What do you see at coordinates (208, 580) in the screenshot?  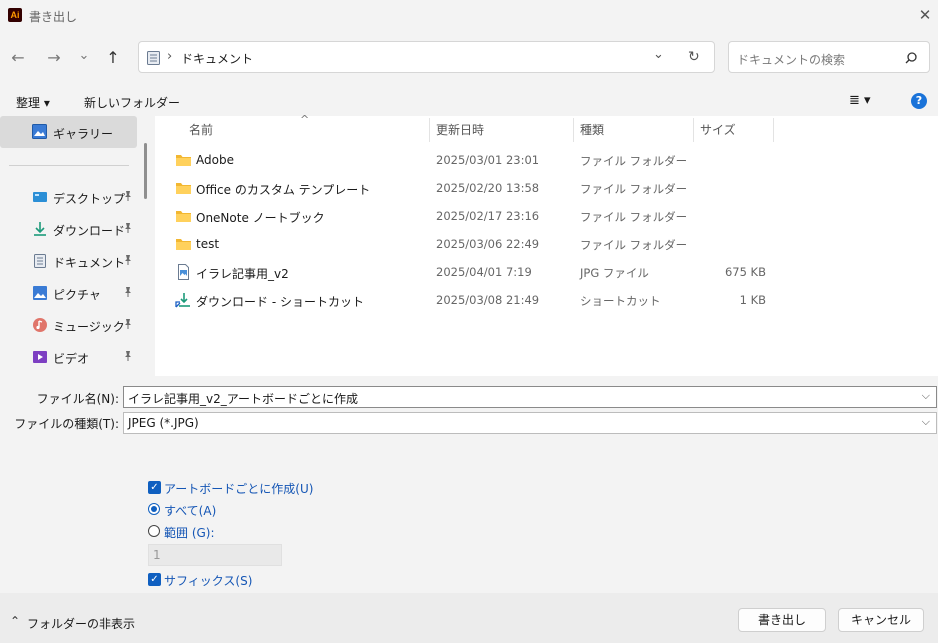 I see `suffix-label: サフィックス(S)` at bounding box center [208, 580].